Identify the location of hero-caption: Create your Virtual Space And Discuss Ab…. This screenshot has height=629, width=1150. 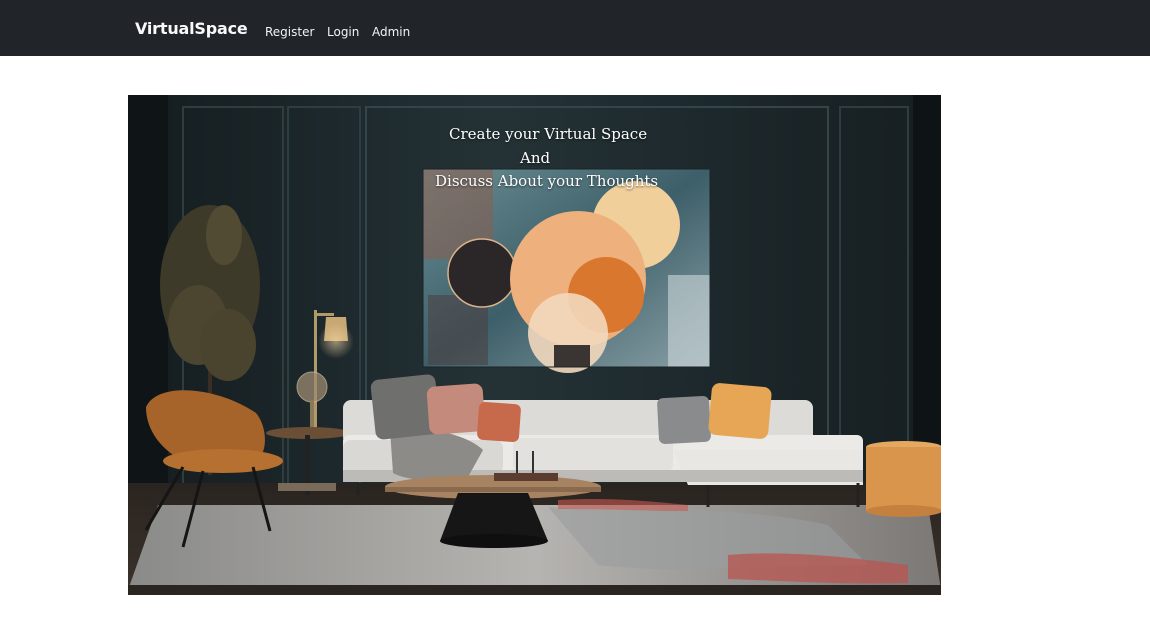
(534, 160).